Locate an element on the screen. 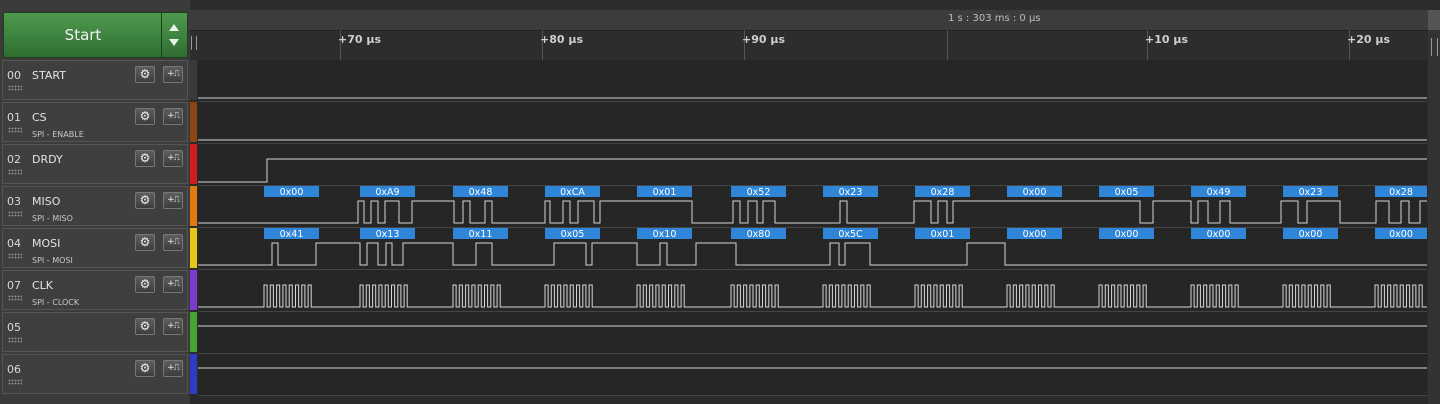 The width and height of the screenshot is (1440, 404). mosi-byte-label: 0x13 is located at coordinates (388, 234).